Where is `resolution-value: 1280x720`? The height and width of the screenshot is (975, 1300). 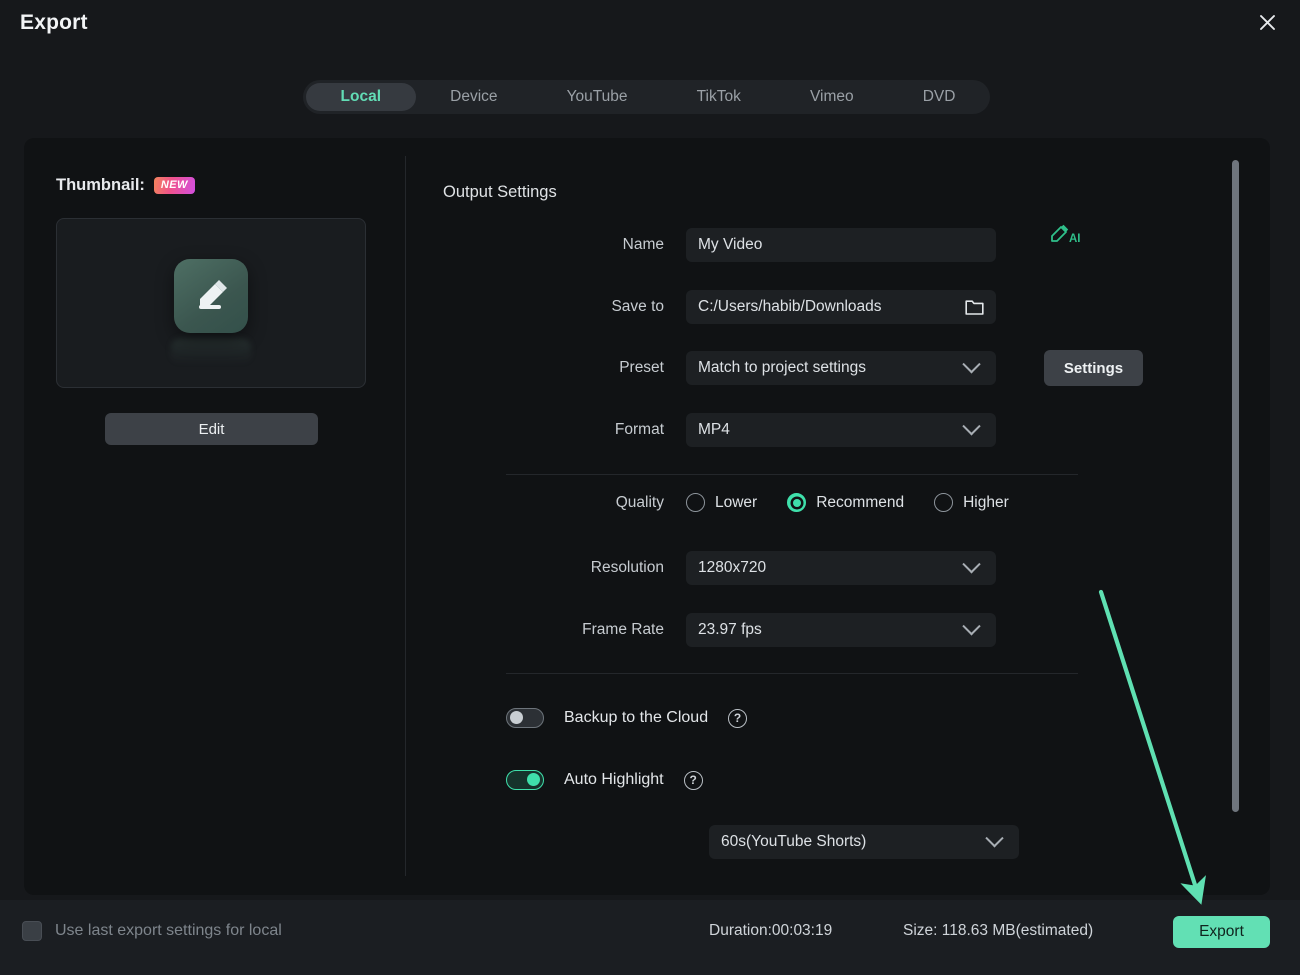 resolution-value: 1280x720 is located at coordinates (732, 567).